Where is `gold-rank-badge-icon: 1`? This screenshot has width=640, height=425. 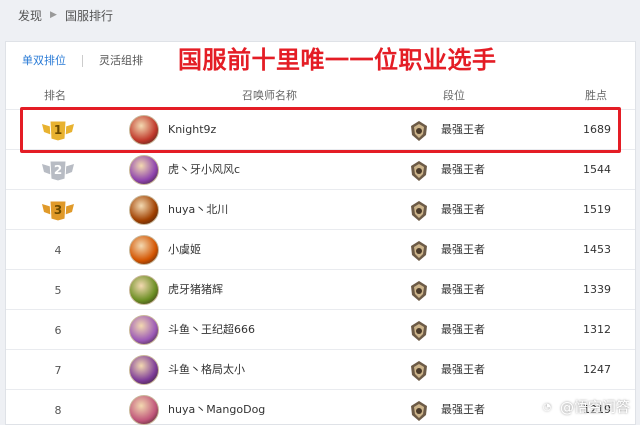 gold-rank-badge-icon: 1 is located at coordinates (58, 130).